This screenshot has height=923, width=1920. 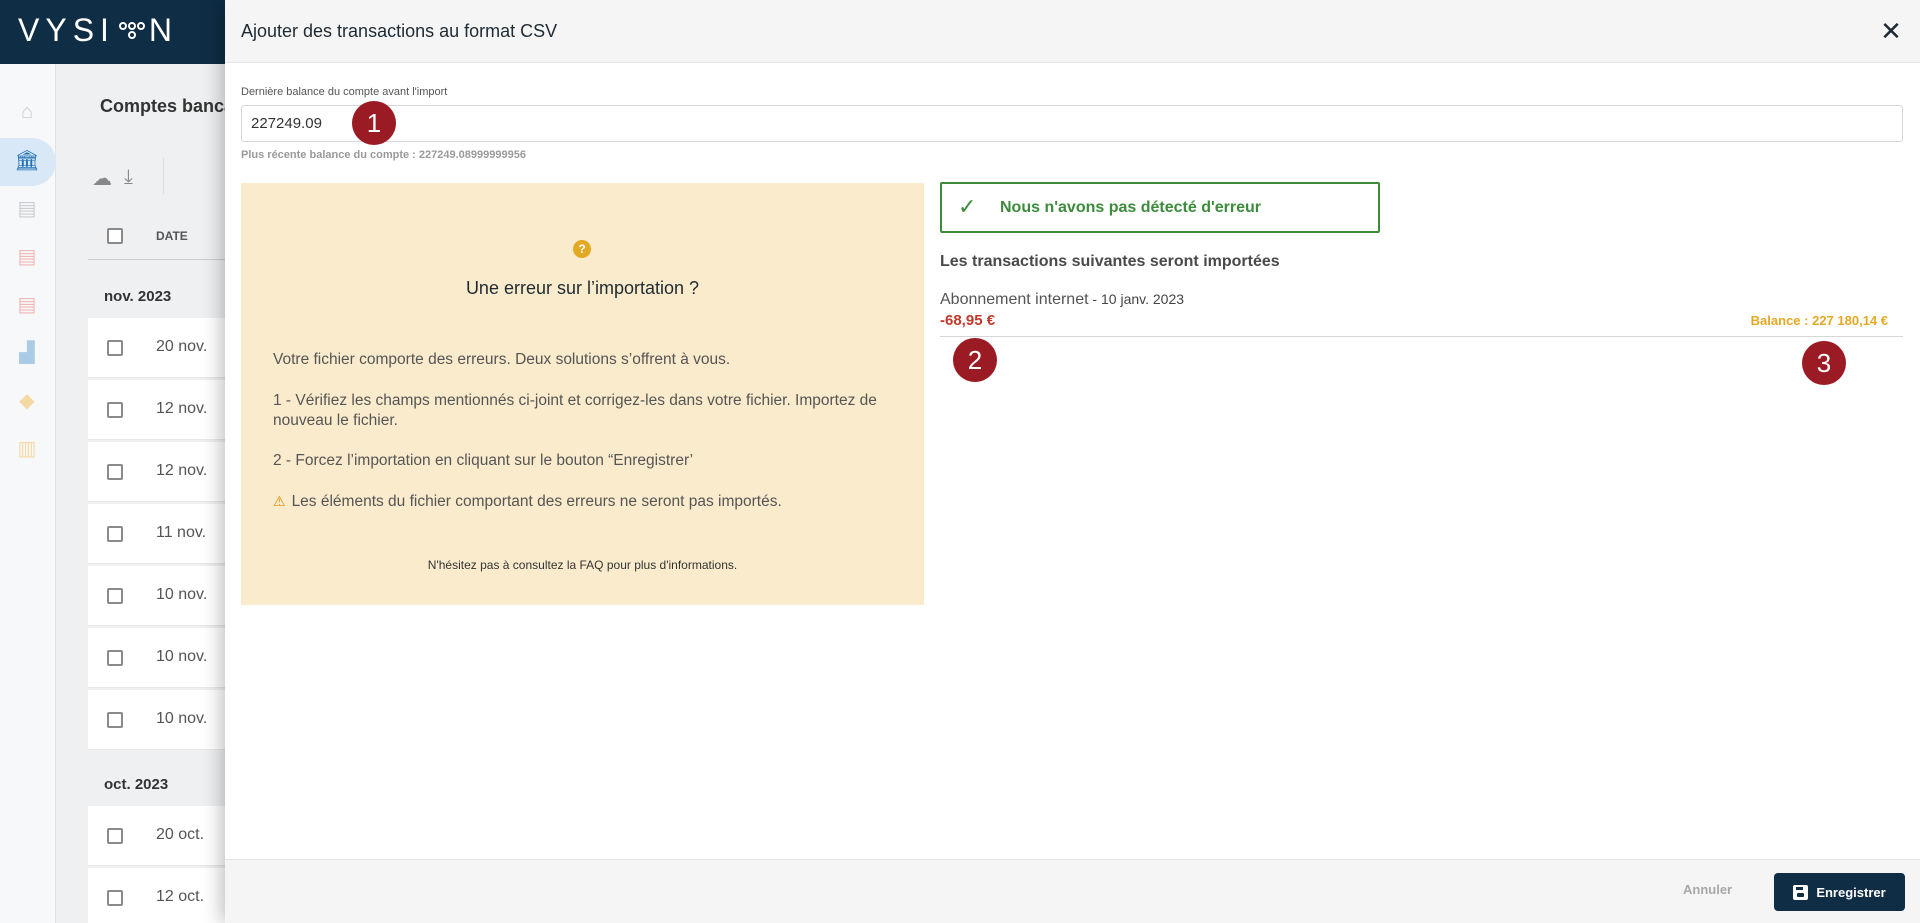 What do you see at coordinates (1824, 363) in the screenshot?
I see `annotation-marker: 3` at bounding box center [1824, 363].